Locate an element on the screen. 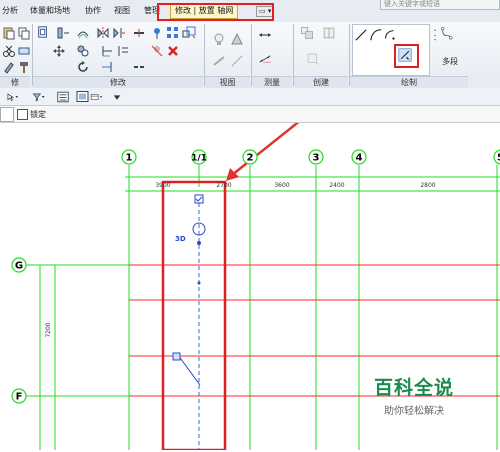  properties-icon is located at coordinates (64, 96).